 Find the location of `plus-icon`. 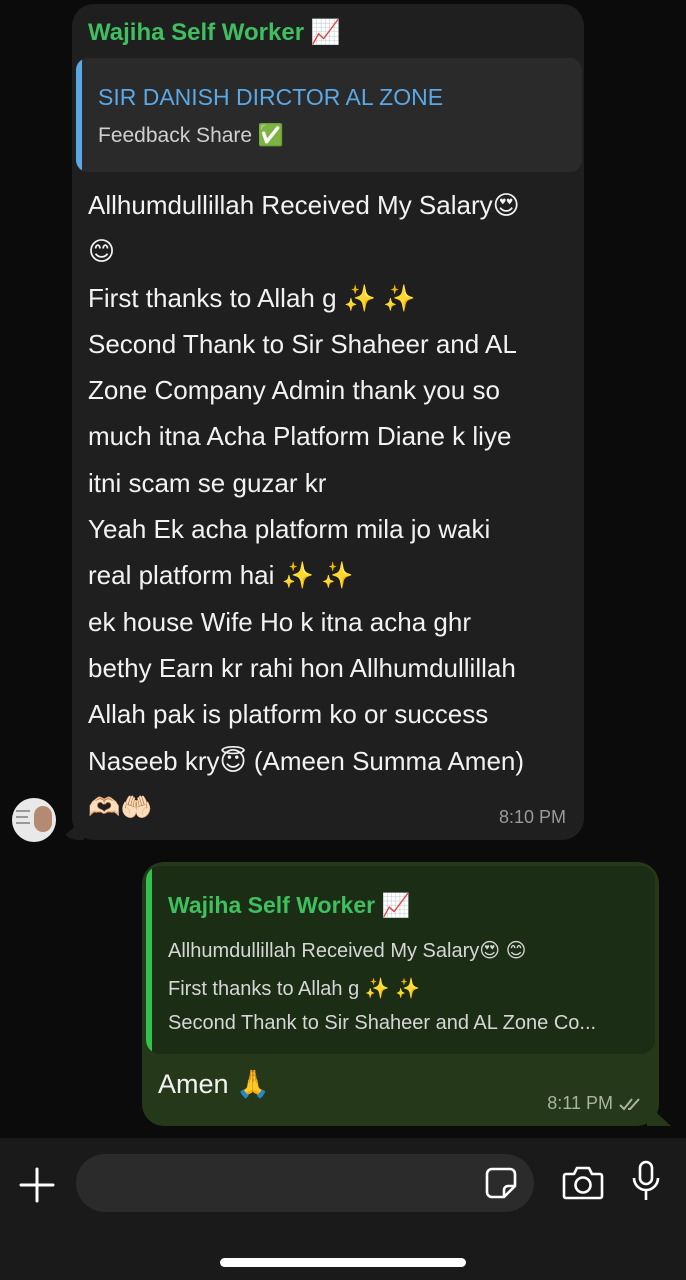

plus-icon is located at coordinates (37, 1185).